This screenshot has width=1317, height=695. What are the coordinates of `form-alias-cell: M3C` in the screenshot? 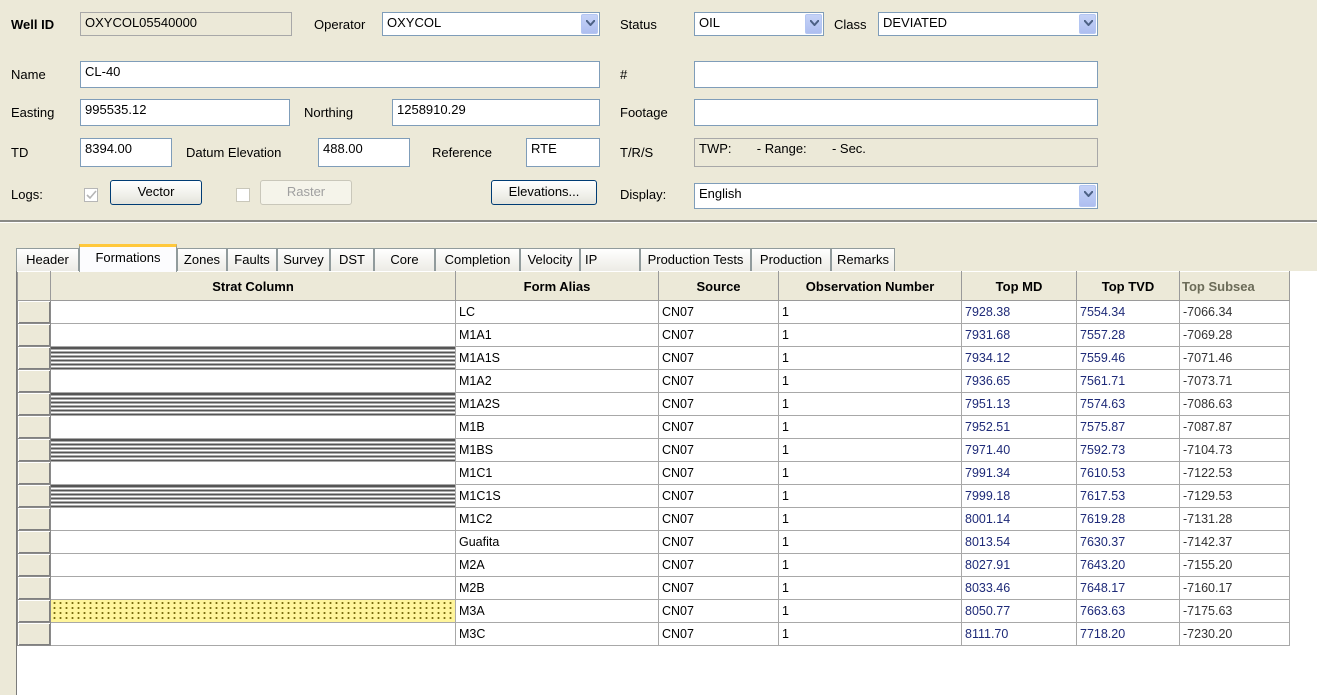 It's located at (557, 634).